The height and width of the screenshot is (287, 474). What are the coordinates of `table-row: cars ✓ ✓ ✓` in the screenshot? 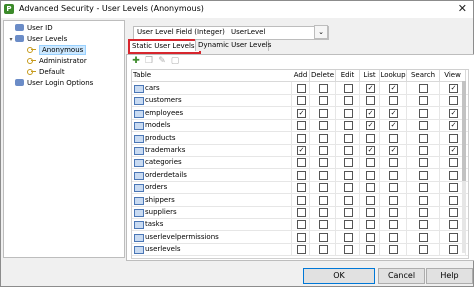 It's located at (300, 88).